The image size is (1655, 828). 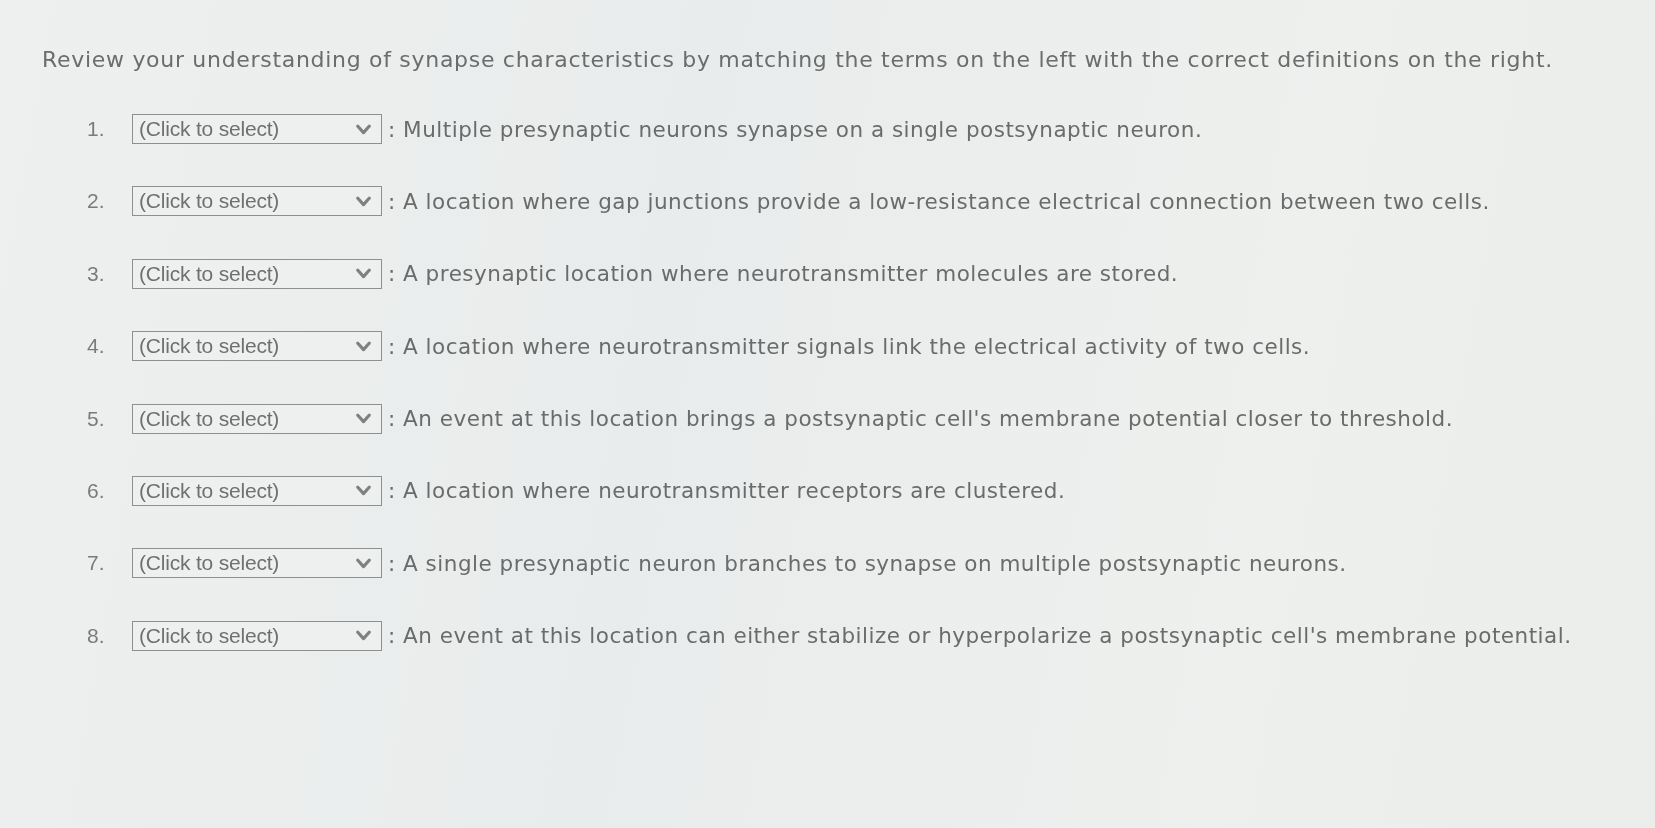 What do you see at coordinates (96, 273) in the screenshot?
I see `item-number: 3.` at bounding box center [96, 273].